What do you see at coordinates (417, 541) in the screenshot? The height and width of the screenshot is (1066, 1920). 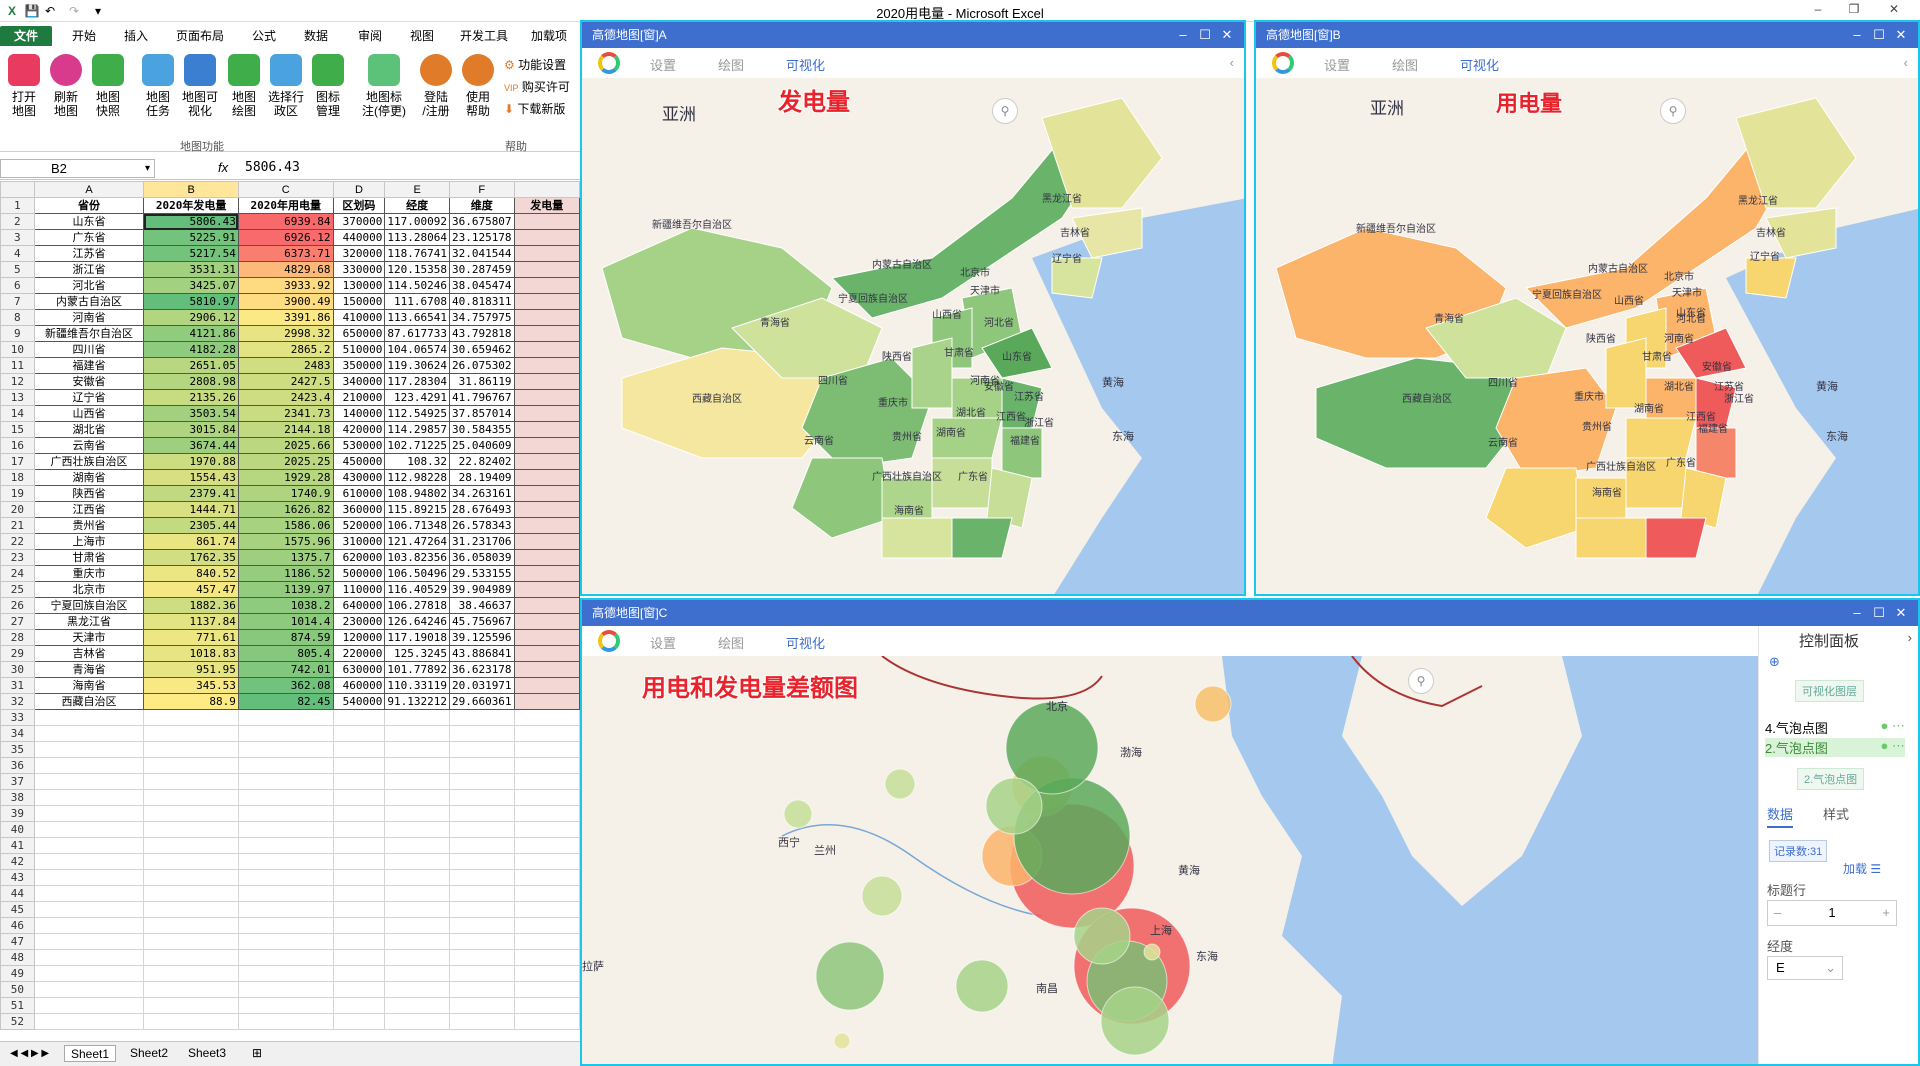 I see `table-cell: 121.47264` at bounding box center [417, 541].